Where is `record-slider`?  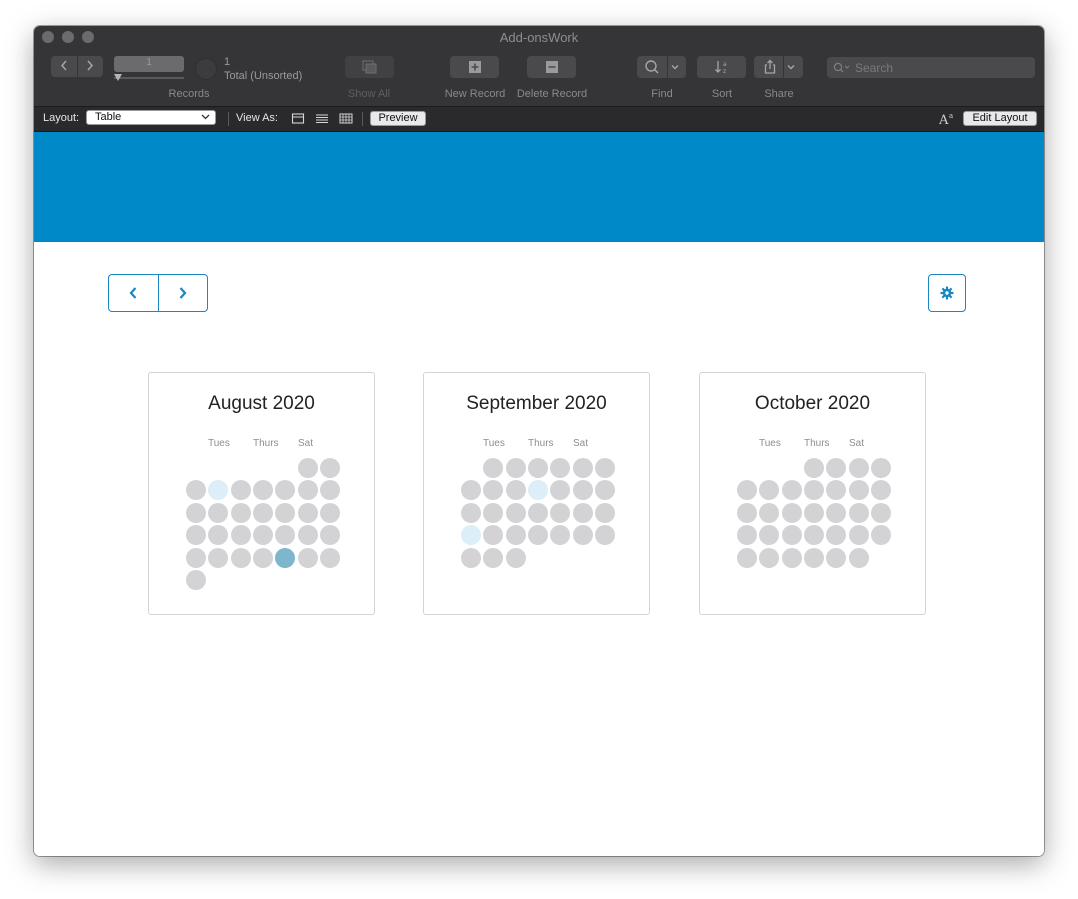 record-slider is located at coordinates (149, 78).